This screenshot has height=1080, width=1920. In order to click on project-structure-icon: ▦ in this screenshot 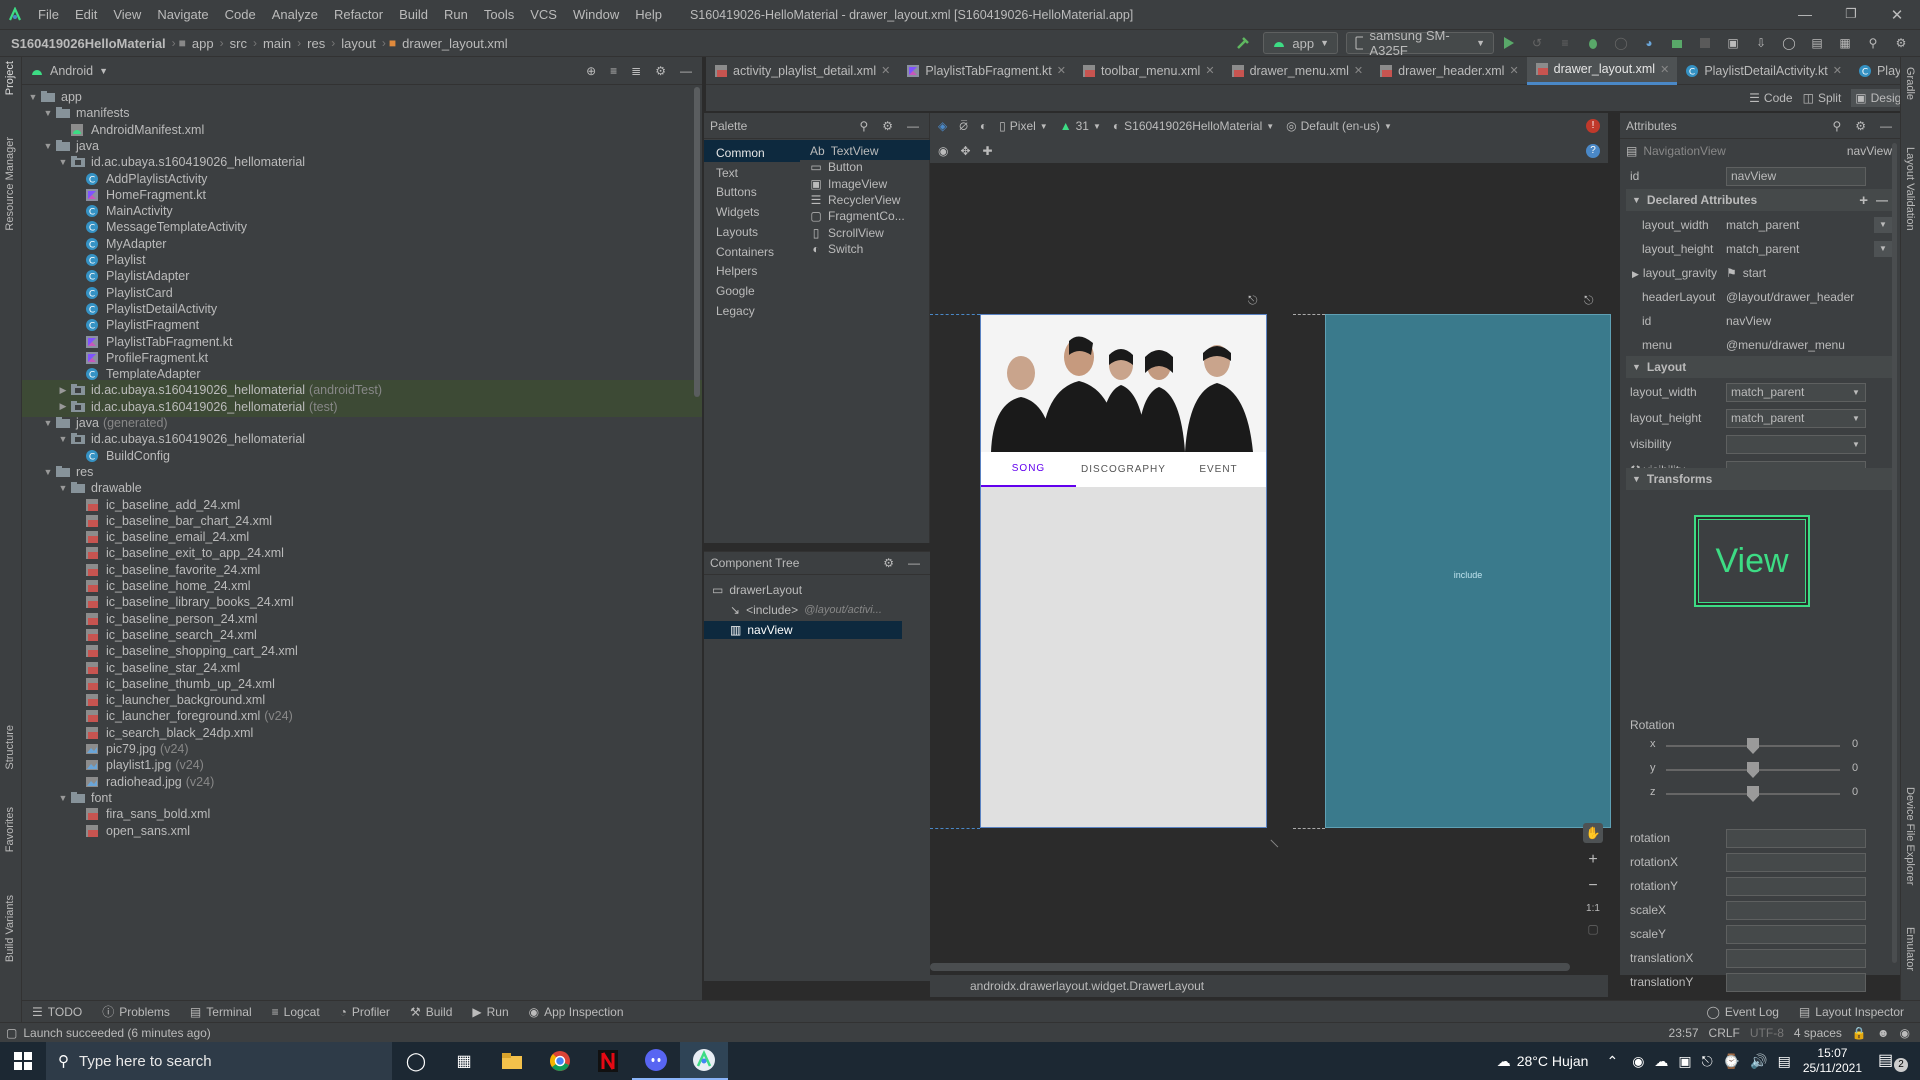, I will do `click(1845, 43)`.